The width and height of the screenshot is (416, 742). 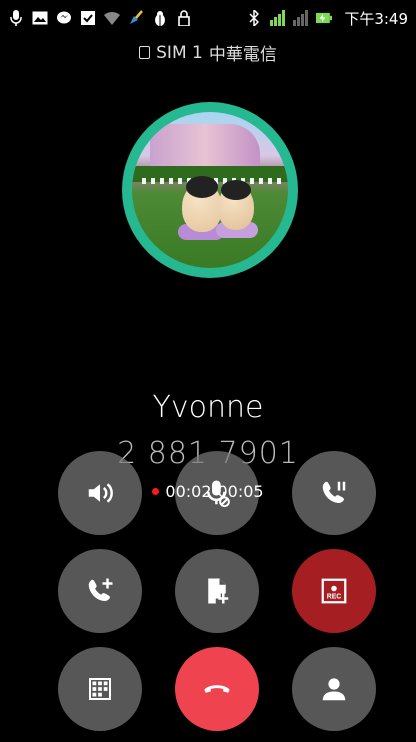 What do you see at coordinates (40, 18) in the screenshot?
I see `image-icon` at bounding box center [40, 18].